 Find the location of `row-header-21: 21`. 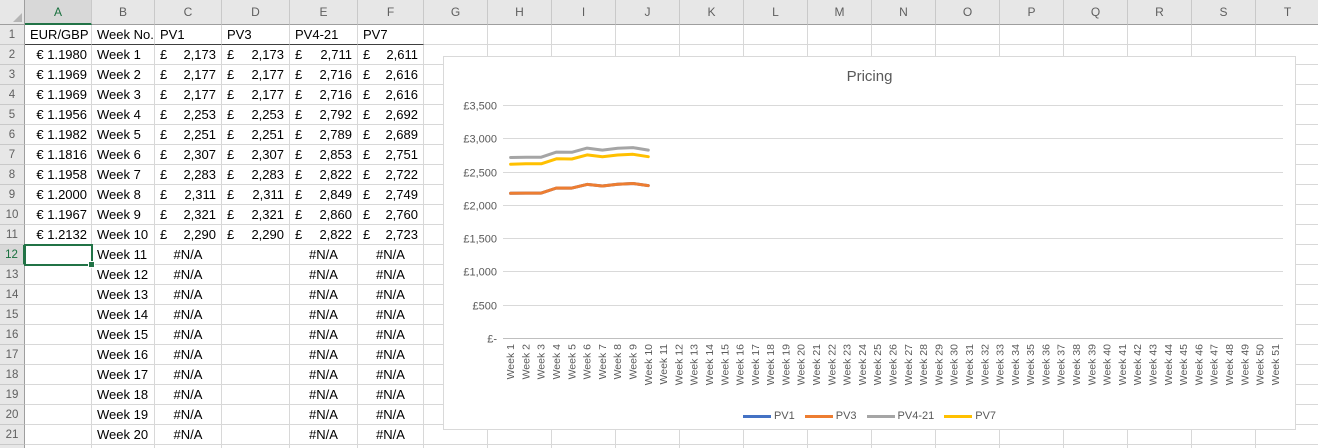

row-header-21: 21 is located at coordinates (12, 435).